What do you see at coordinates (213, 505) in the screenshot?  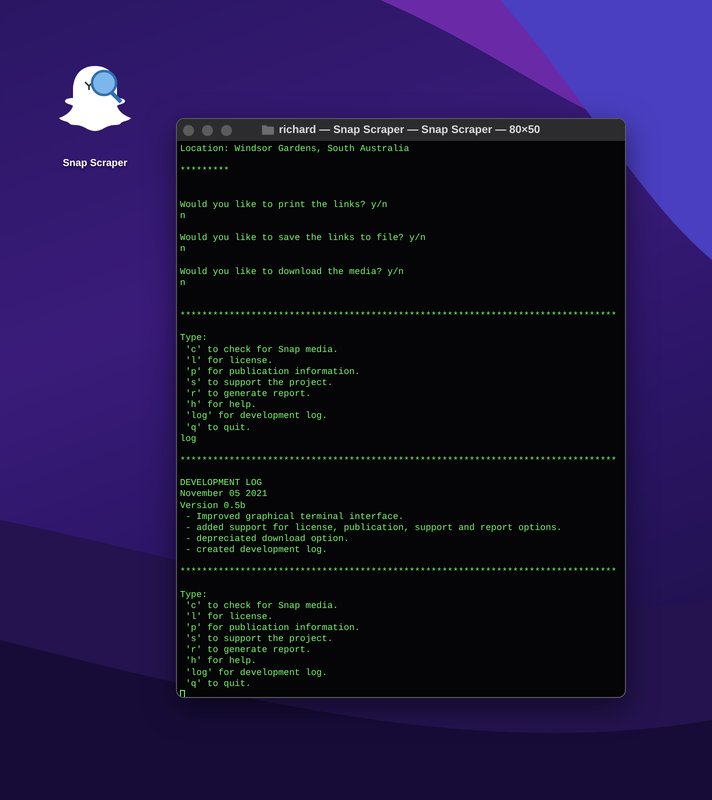 I see `terminal-line: Version 0.5b` at bounding box center [213, 505].